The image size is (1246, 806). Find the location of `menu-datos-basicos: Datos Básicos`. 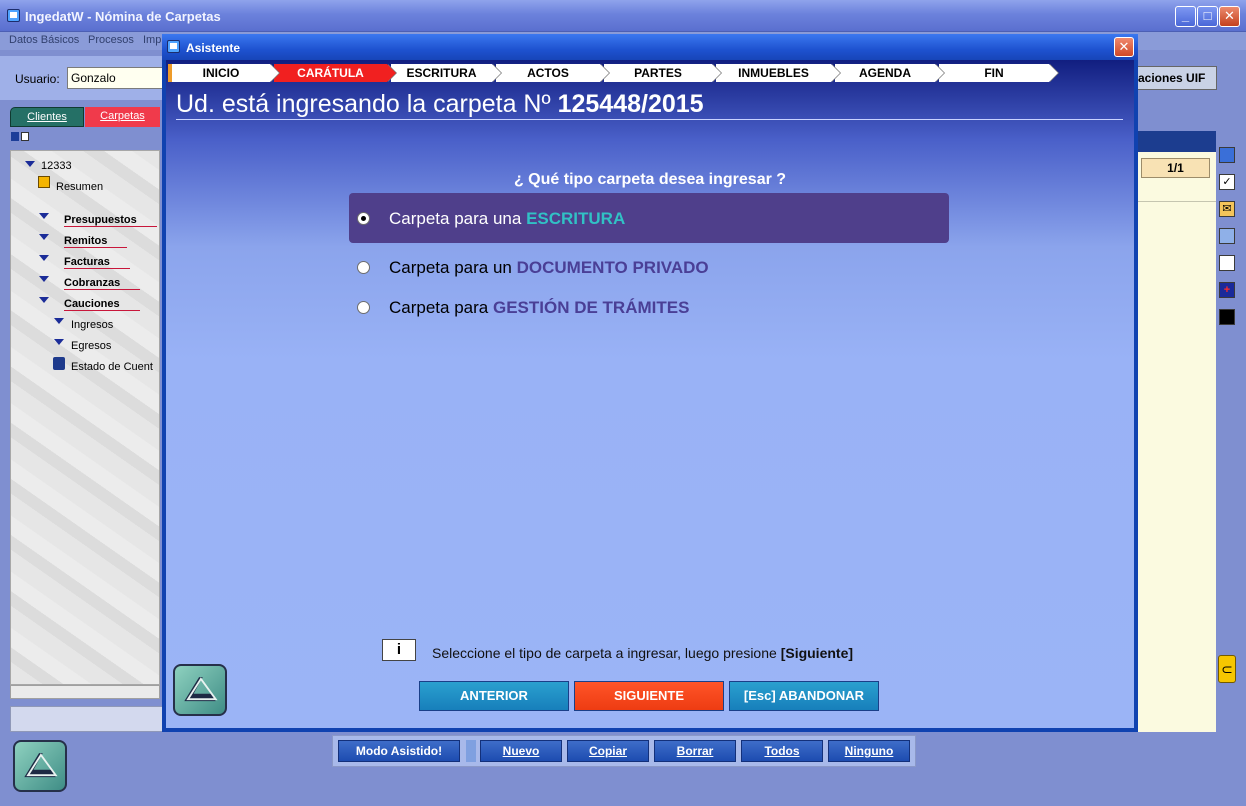

menu-datos-basicos: Datos Básicos is located at coordinates (44, 40).